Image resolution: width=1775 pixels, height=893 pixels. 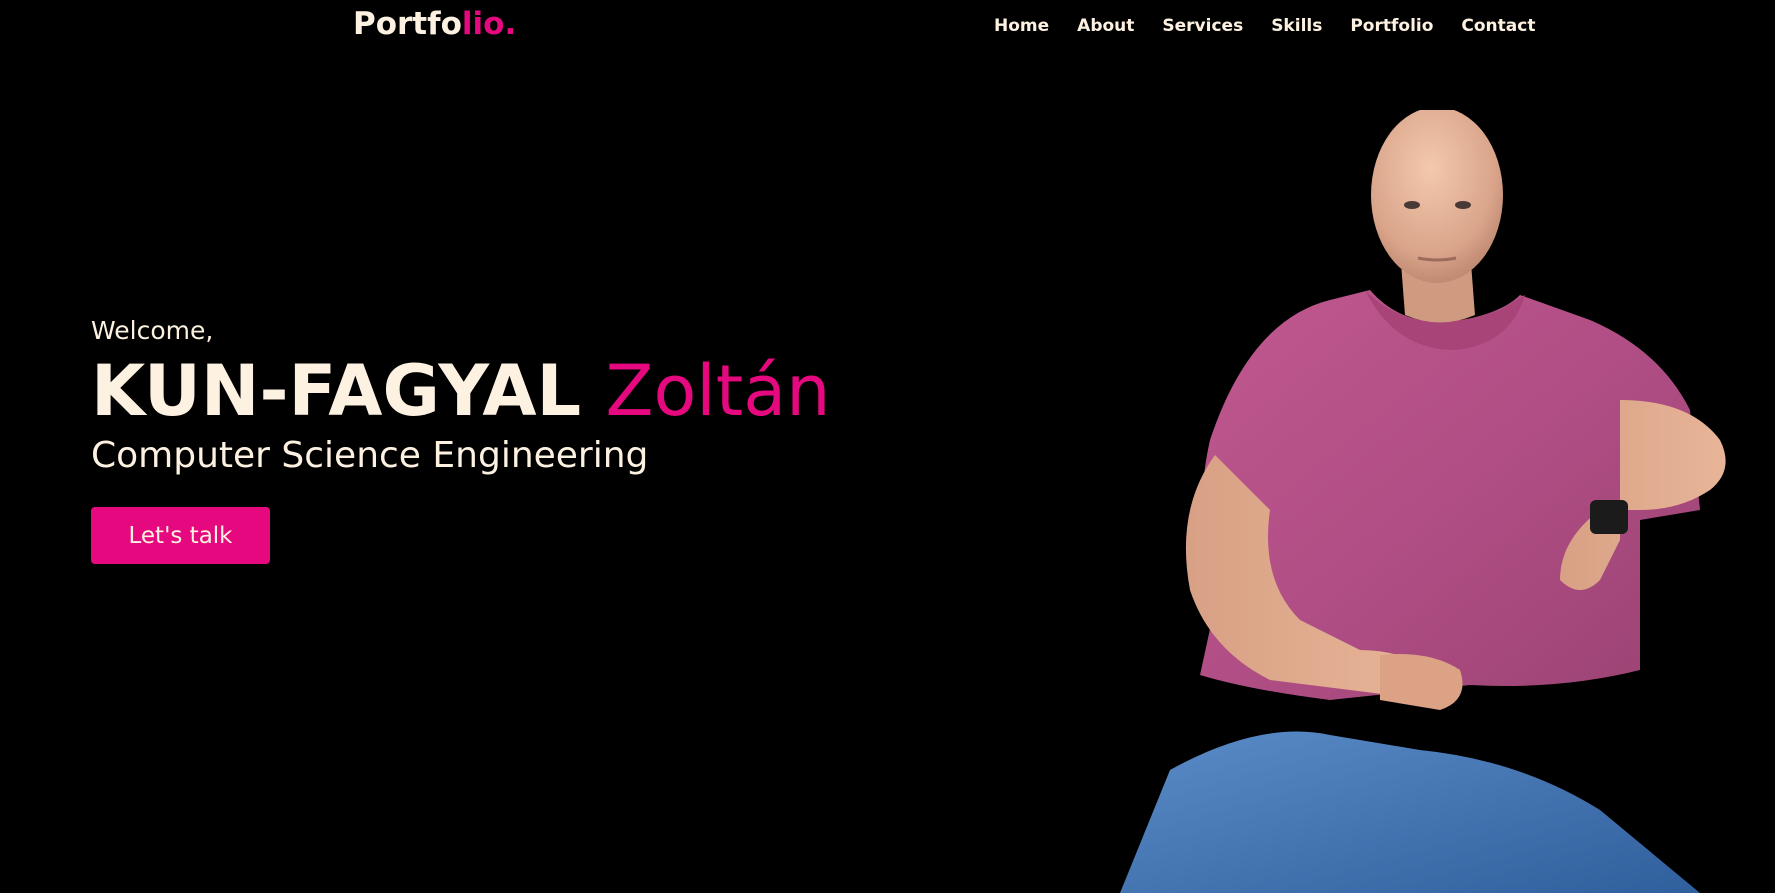 I want to click on nav-link-home: Home, so click(x=1021, y=26).